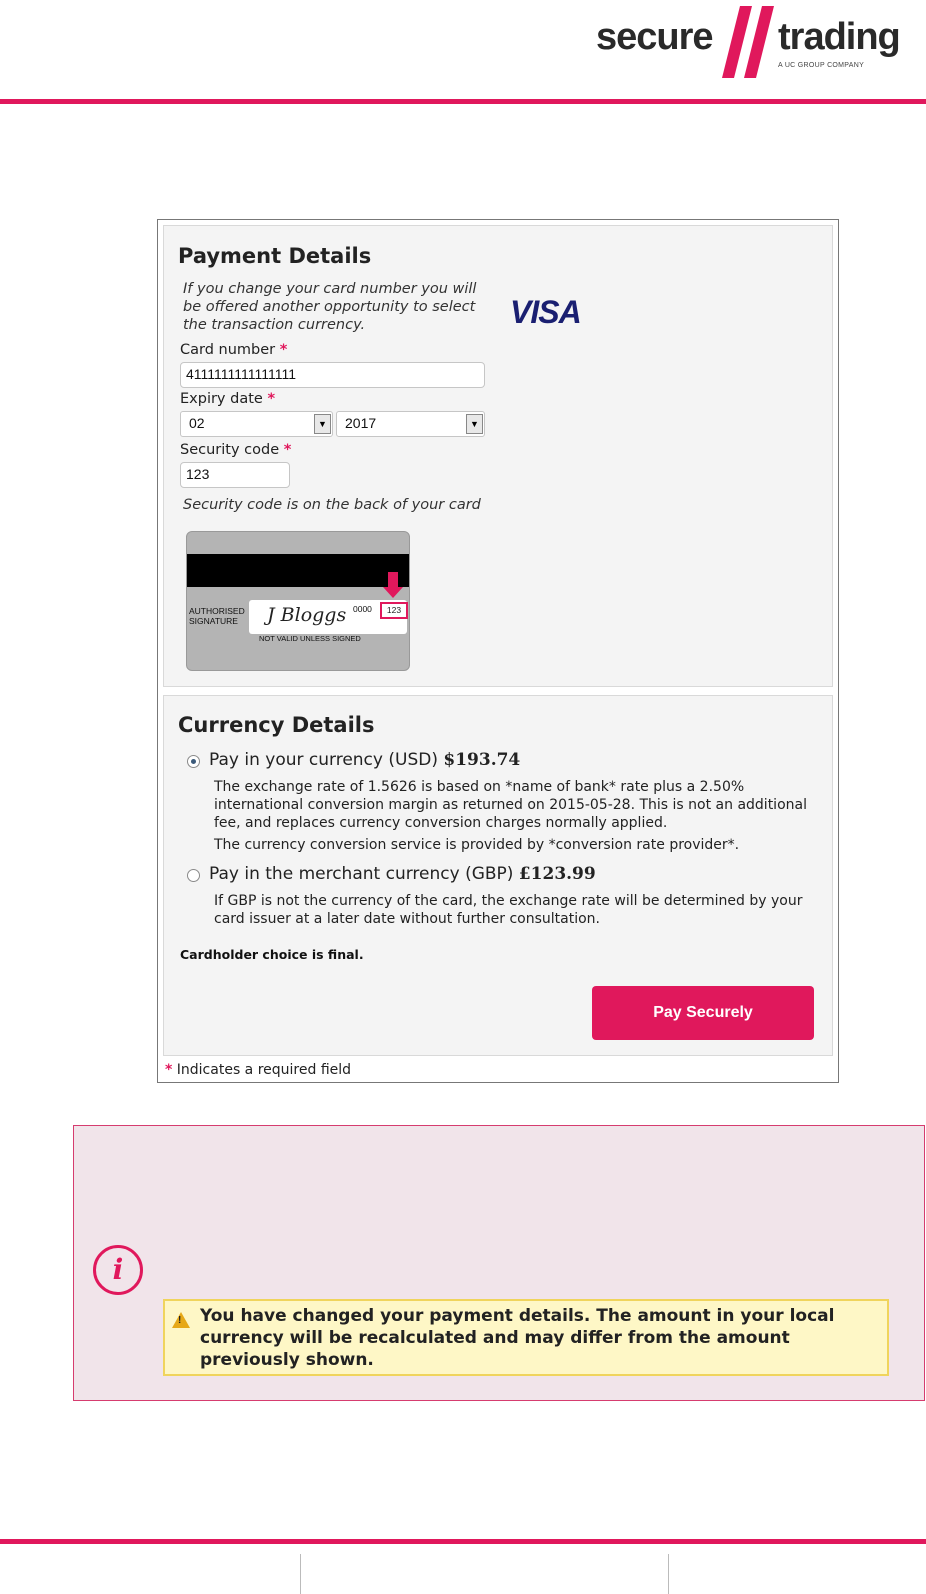 The width and height of the screenshot is (926, 1594). What do you see at coordinates (410, 424) in the screenshot?
I see `expiry-year-select: 2017 ▼` at bounding box center [410, 424].